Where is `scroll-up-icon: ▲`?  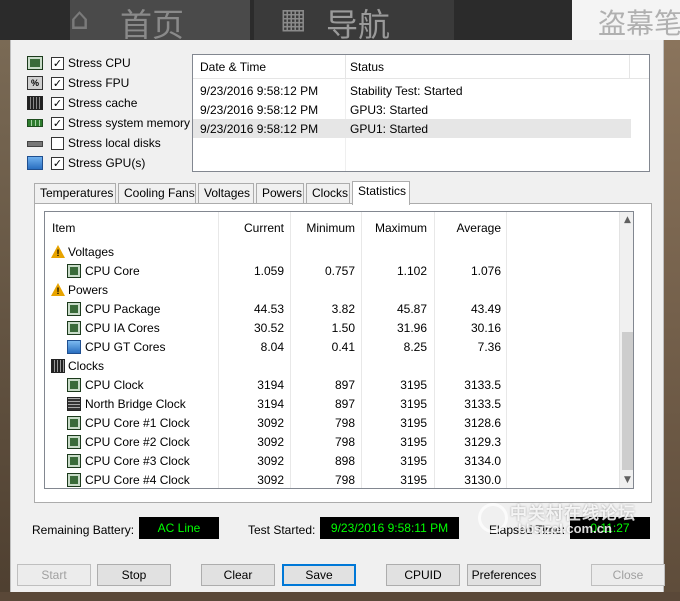 scroll-up-icon: ▲ is located at coordinates (626, 220).